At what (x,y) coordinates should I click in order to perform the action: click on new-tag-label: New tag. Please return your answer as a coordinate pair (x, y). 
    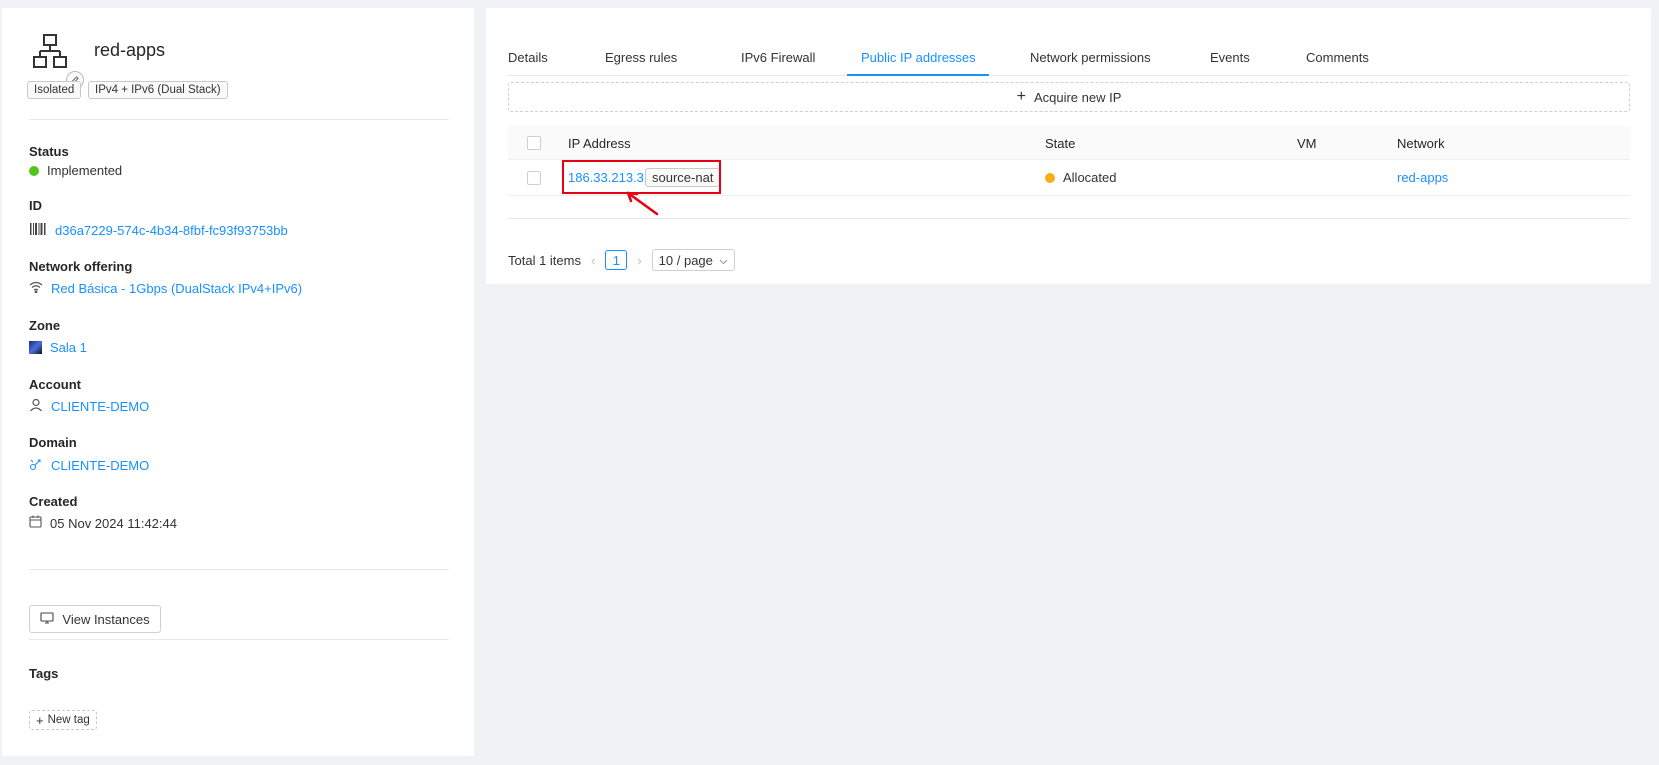
    Looking at the image, I should click on (68, 720).